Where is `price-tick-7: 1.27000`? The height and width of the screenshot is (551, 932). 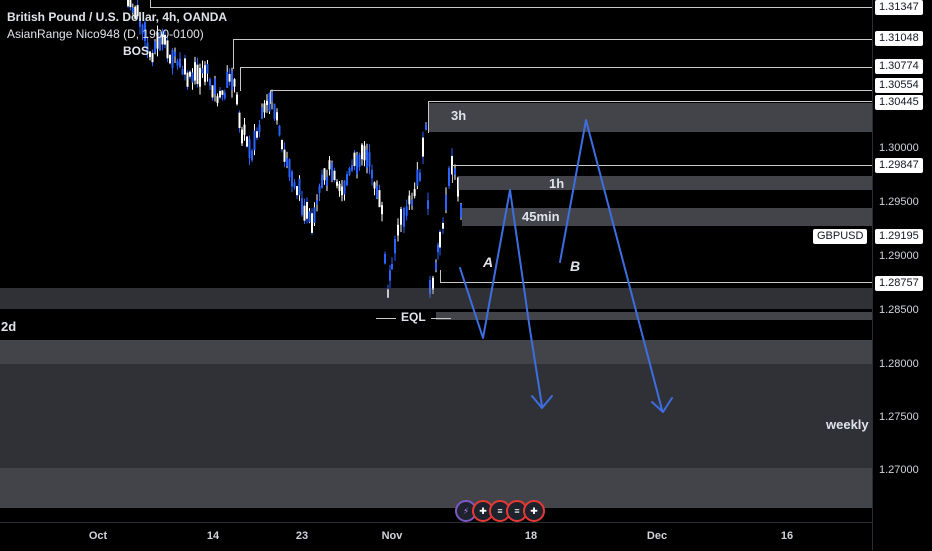 price-tick-7: 1.27000 is located at coordinates (899, 470).